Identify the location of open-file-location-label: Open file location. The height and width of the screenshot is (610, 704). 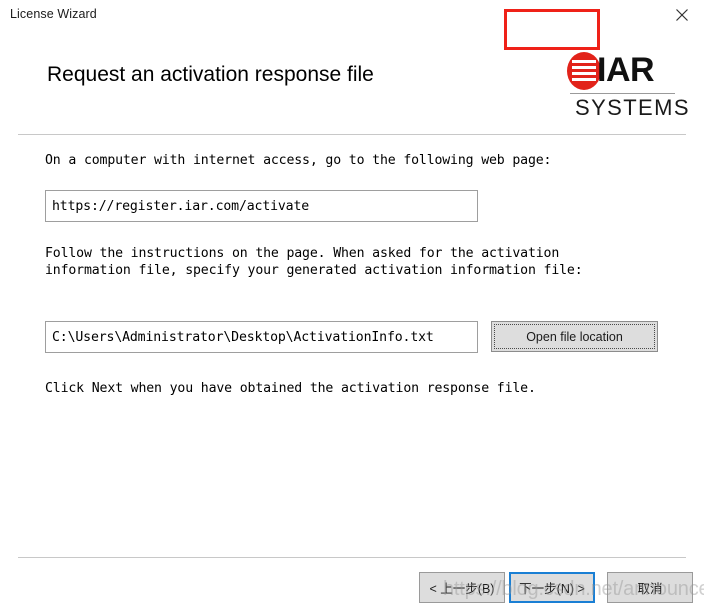
(574, 336).